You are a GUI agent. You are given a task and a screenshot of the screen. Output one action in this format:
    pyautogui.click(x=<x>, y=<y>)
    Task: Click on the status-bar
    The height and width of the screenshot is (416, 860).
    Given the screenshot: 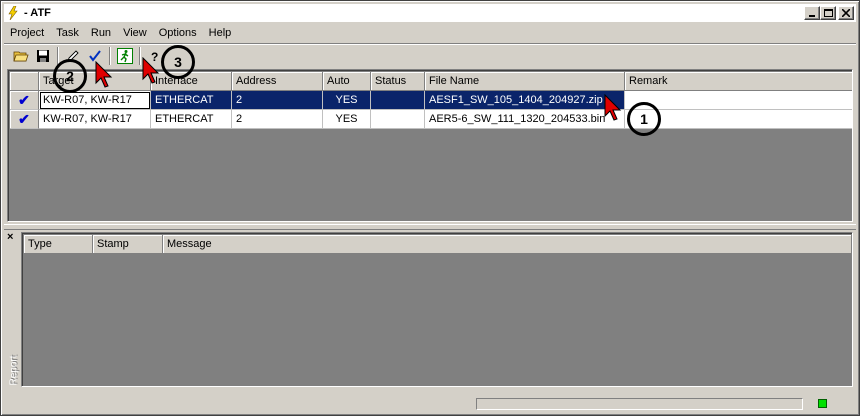 What is the action you would take?
    pyautogui.click(x=430, y=403)
    